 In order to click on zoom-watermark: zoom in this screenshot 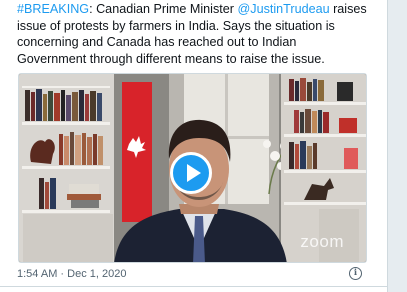, I will do `click(322, 241)`.